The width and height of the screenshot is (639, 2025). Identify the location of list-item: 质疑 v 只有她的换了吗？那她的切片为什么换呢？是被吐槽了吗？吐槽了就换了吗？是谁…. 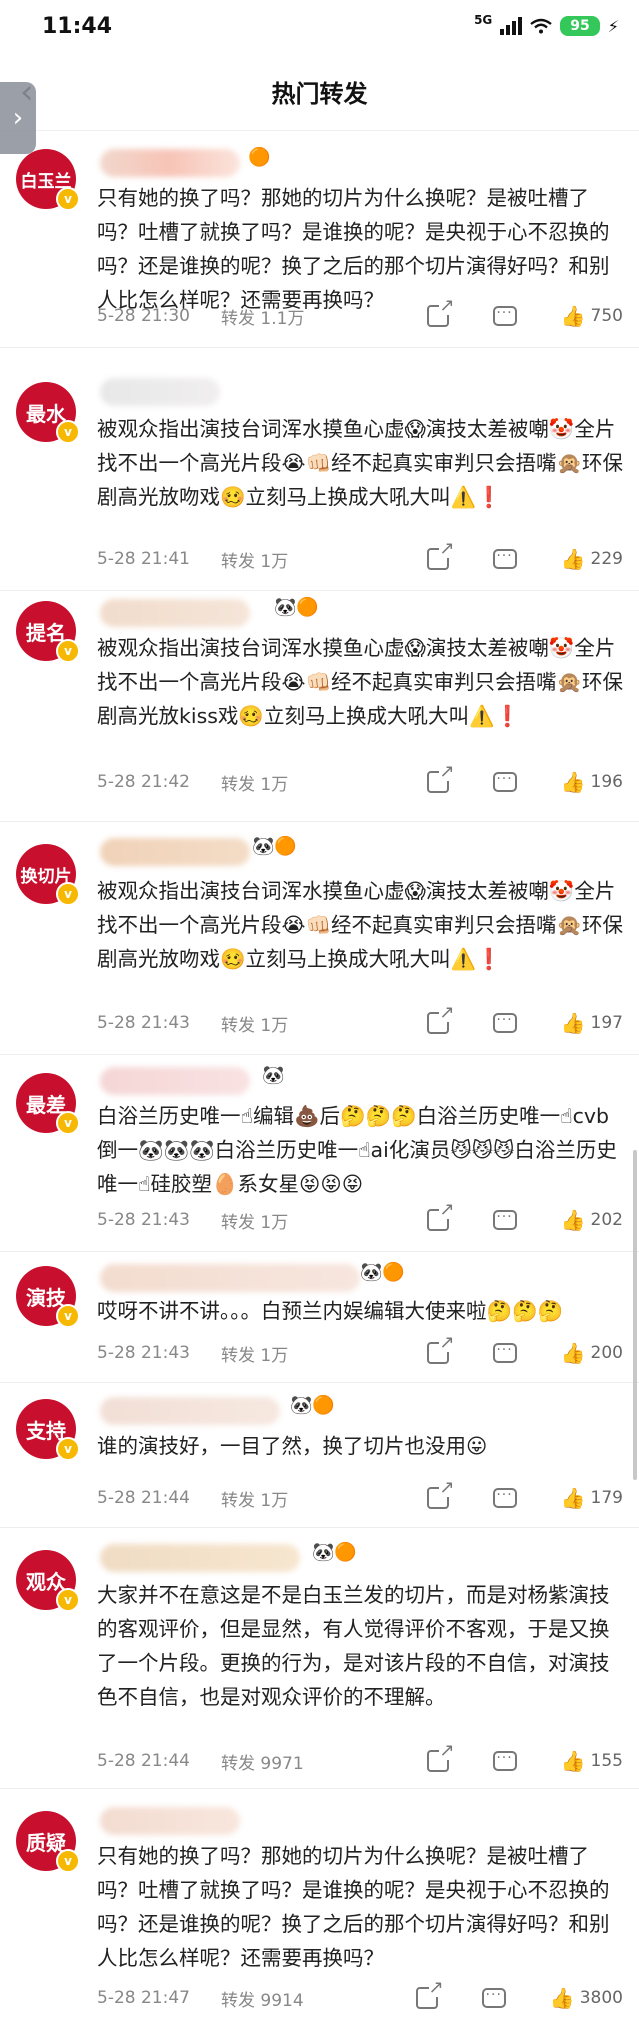
(319, 1907).